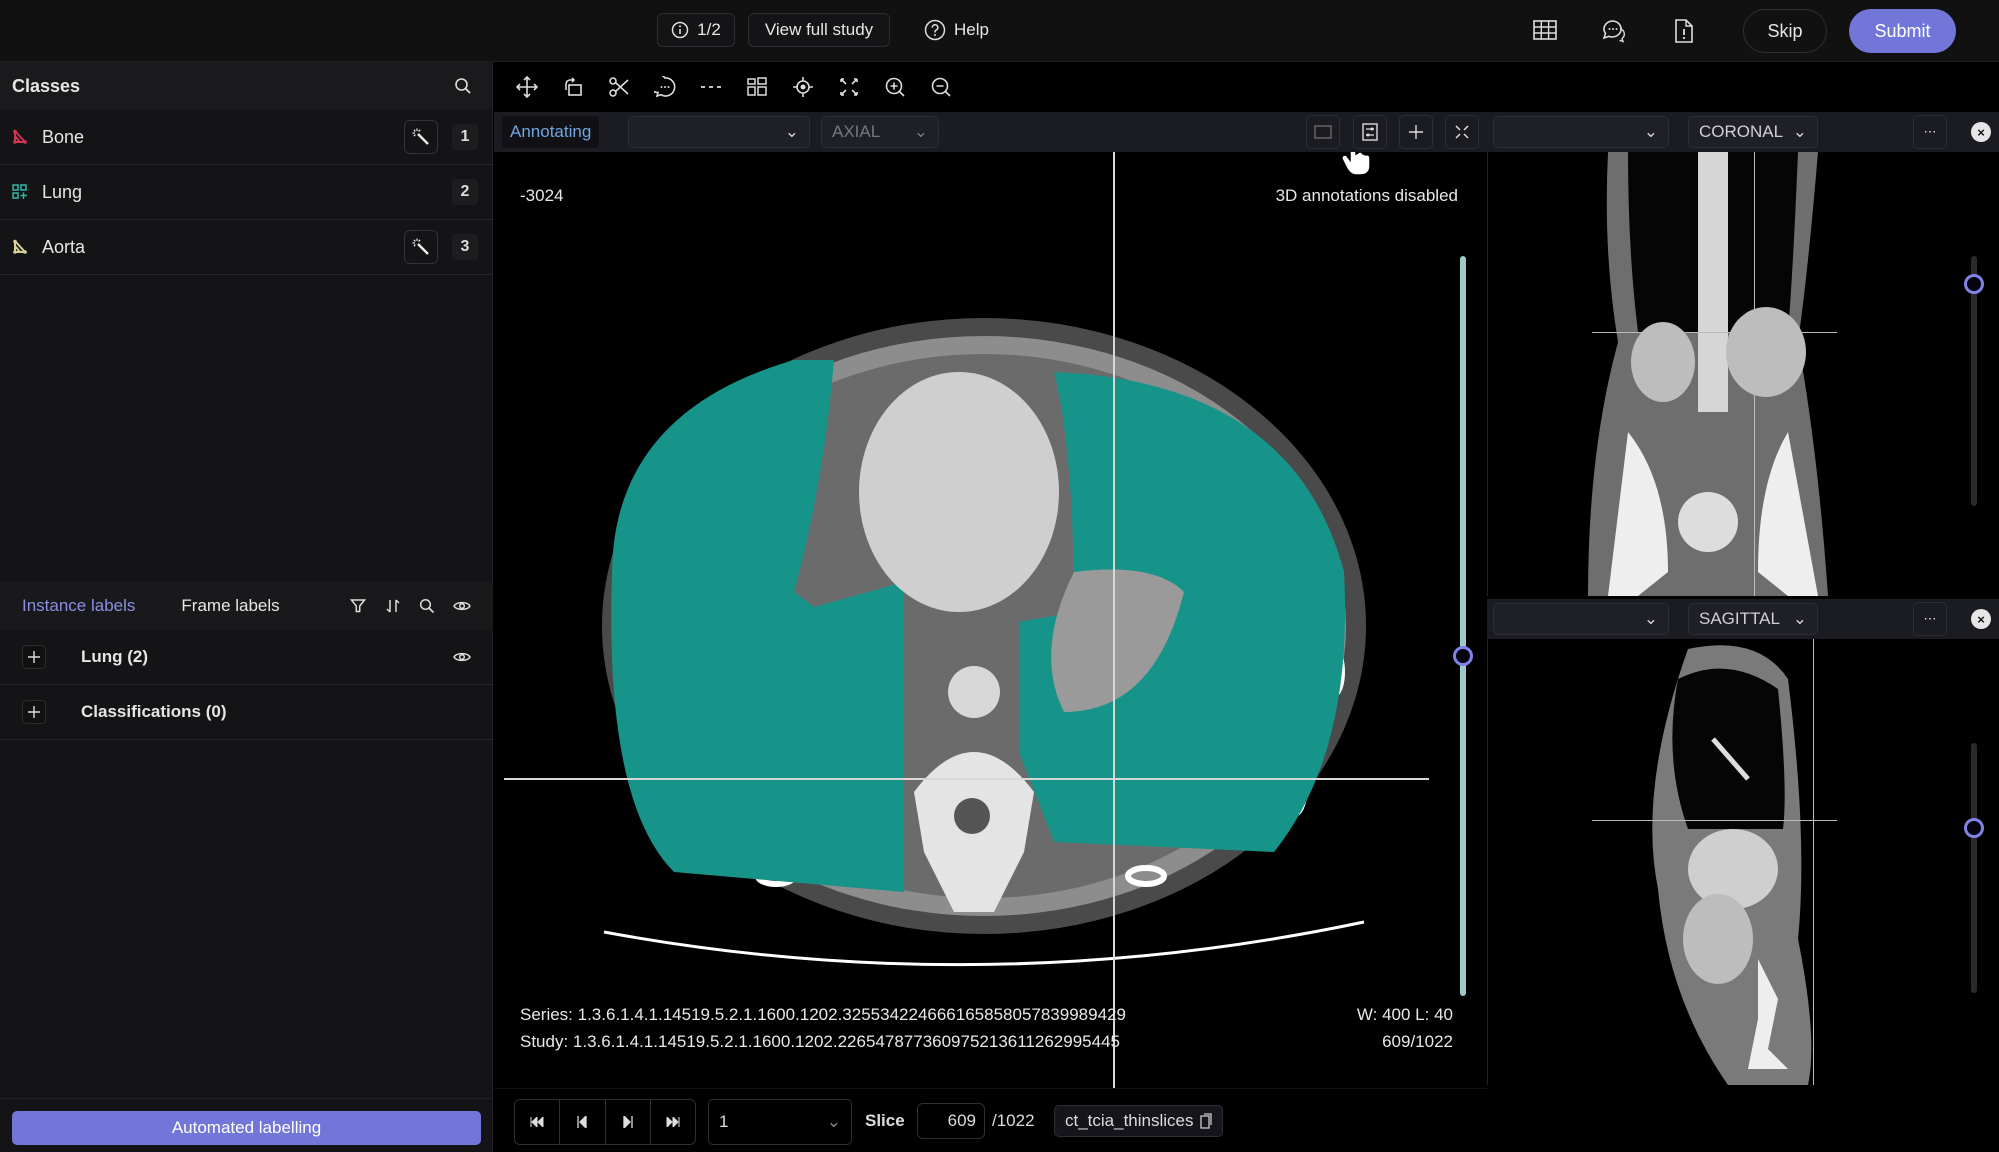 The width and height of the screenshot is (1999, 1152). Describe the element at coordinates (856, 131) in the screenshot. I see `plane-label: AXIAL` at that location.